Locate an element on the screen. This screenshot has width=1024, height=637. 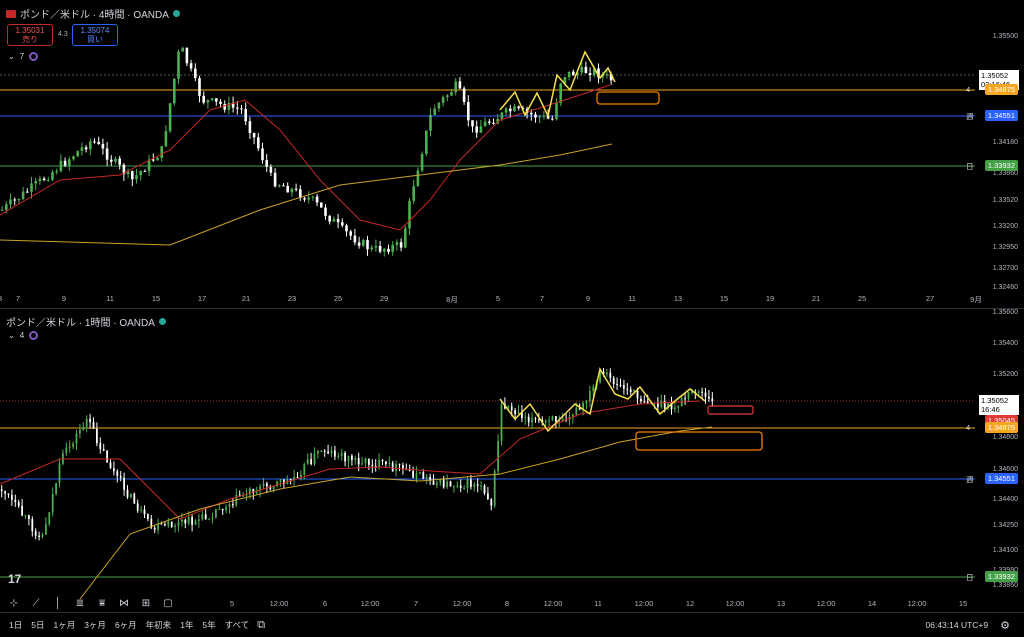
range-button: 6ヶ月 is located at coordinates (126, 625).